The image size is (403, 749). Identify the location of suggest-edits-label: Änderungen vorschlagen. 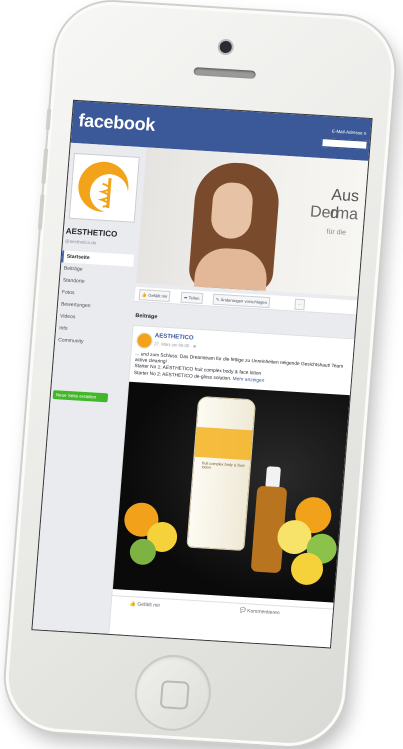
(244, 301).